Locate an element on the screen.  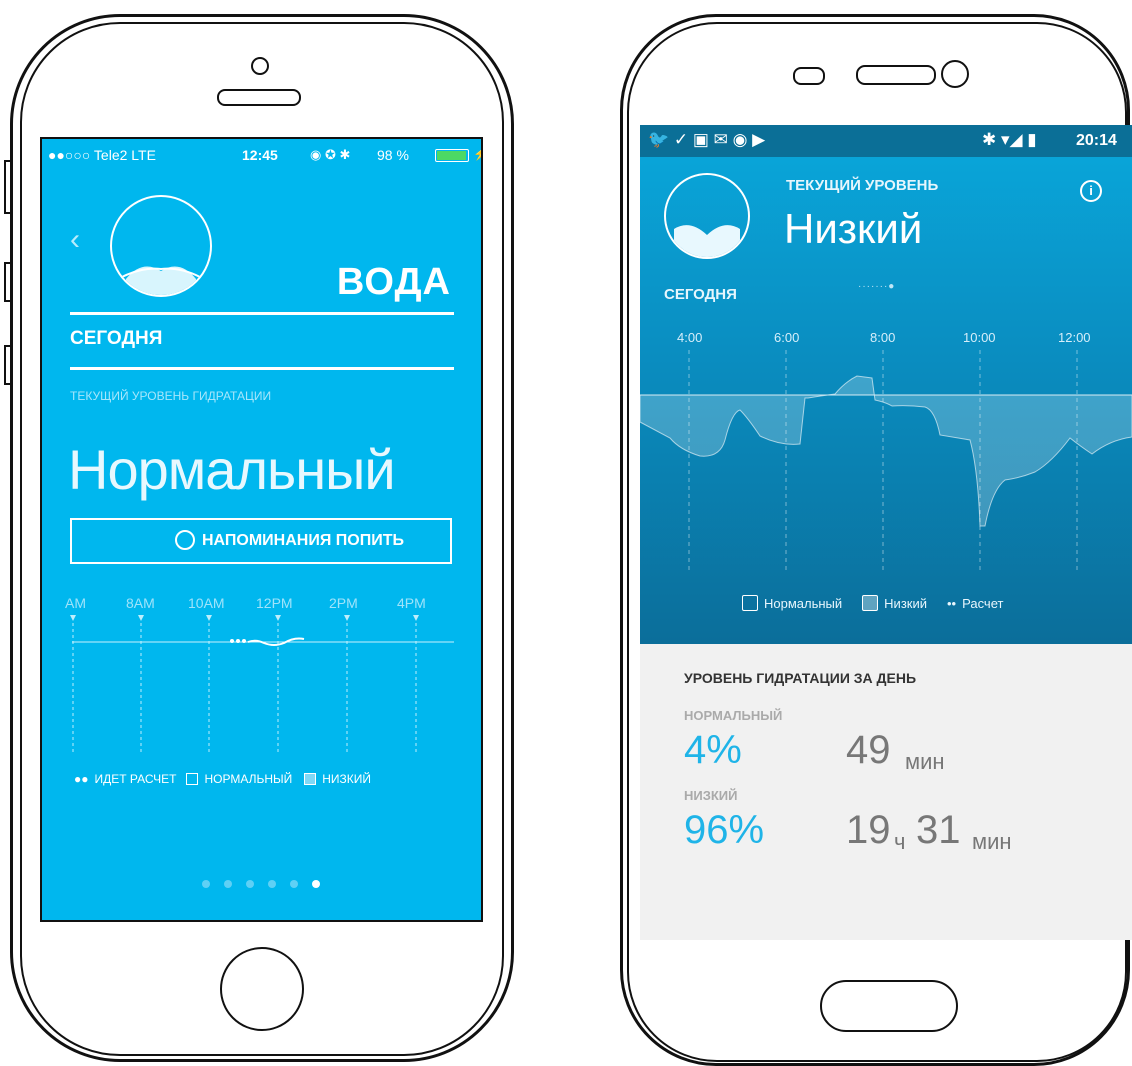
page-dots: ·······● is located at coordinates (876, 286).